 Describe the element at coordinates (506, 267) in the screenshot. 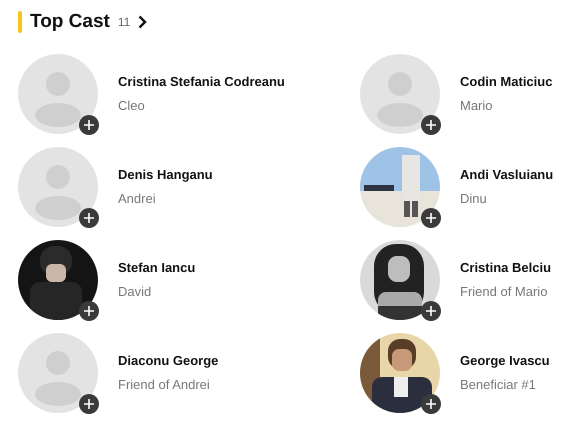

I see `actor-name: Cristina Belciu` at that location.